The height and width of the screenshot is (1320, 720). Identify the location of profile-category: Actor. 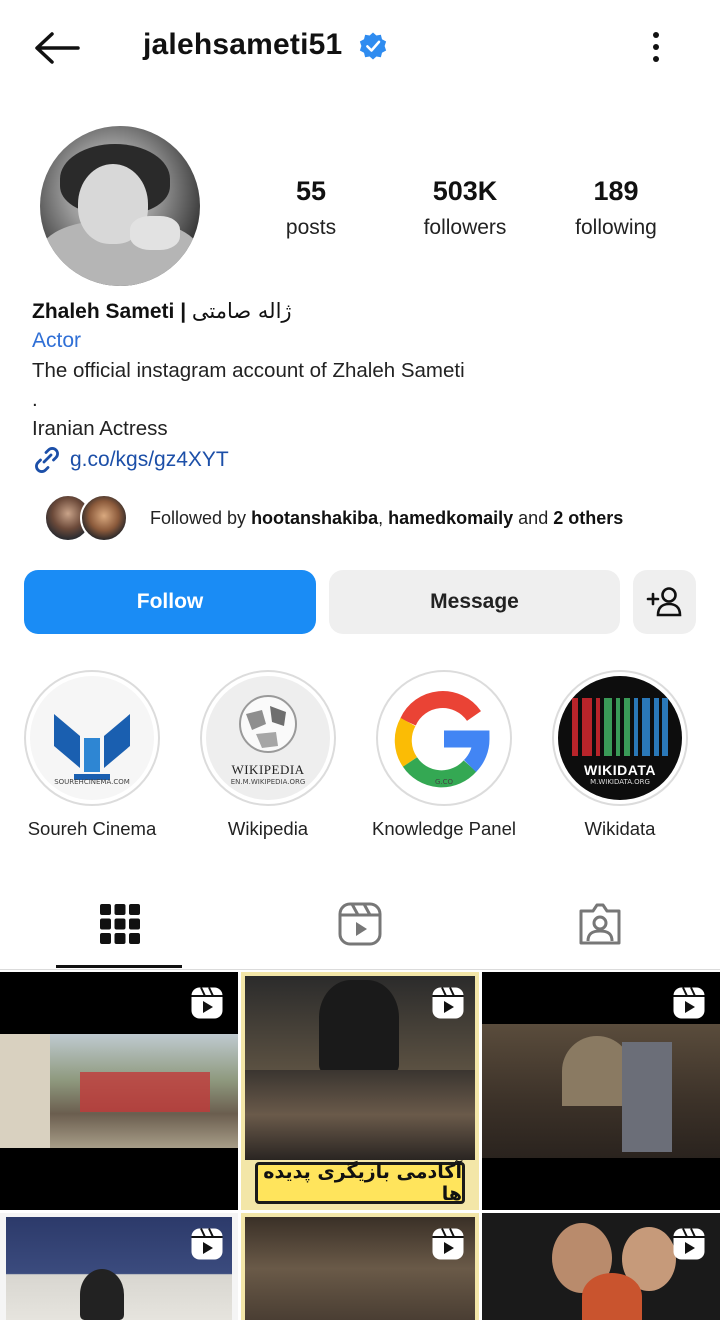
(362, 341).